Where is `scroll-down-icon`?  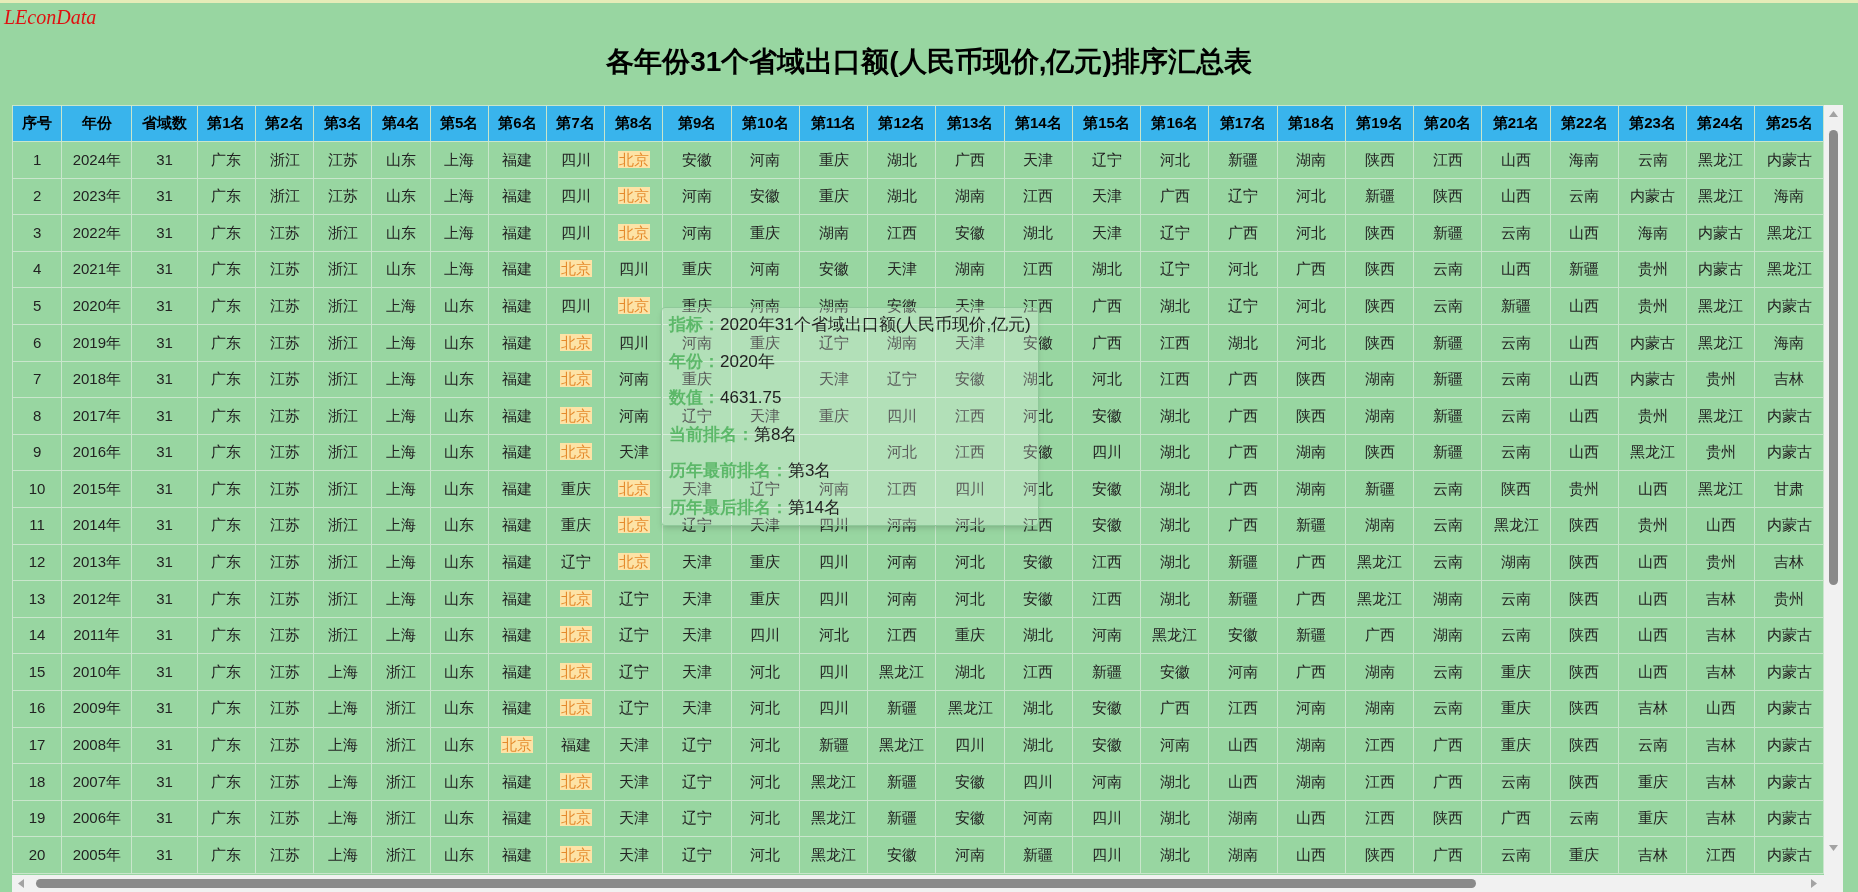
scroll-down-icon is located at coordinates (1833, 848).